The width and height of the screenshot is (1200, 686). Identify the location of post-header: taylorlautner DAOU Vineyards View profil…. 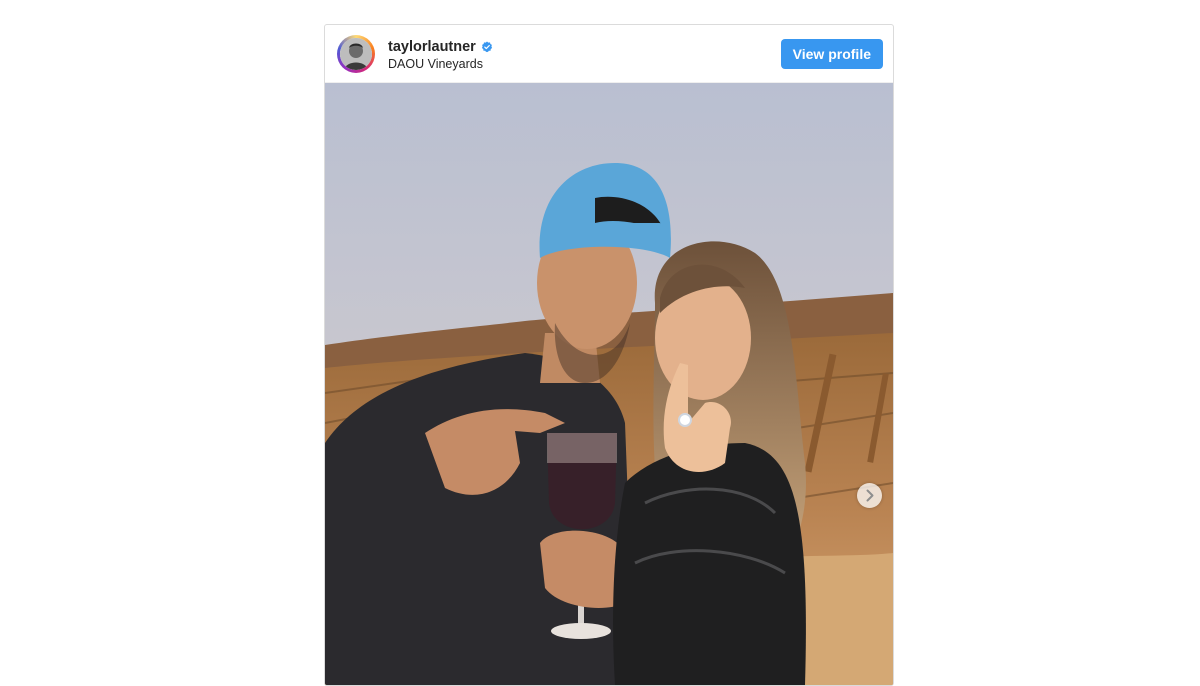
(609, 54).